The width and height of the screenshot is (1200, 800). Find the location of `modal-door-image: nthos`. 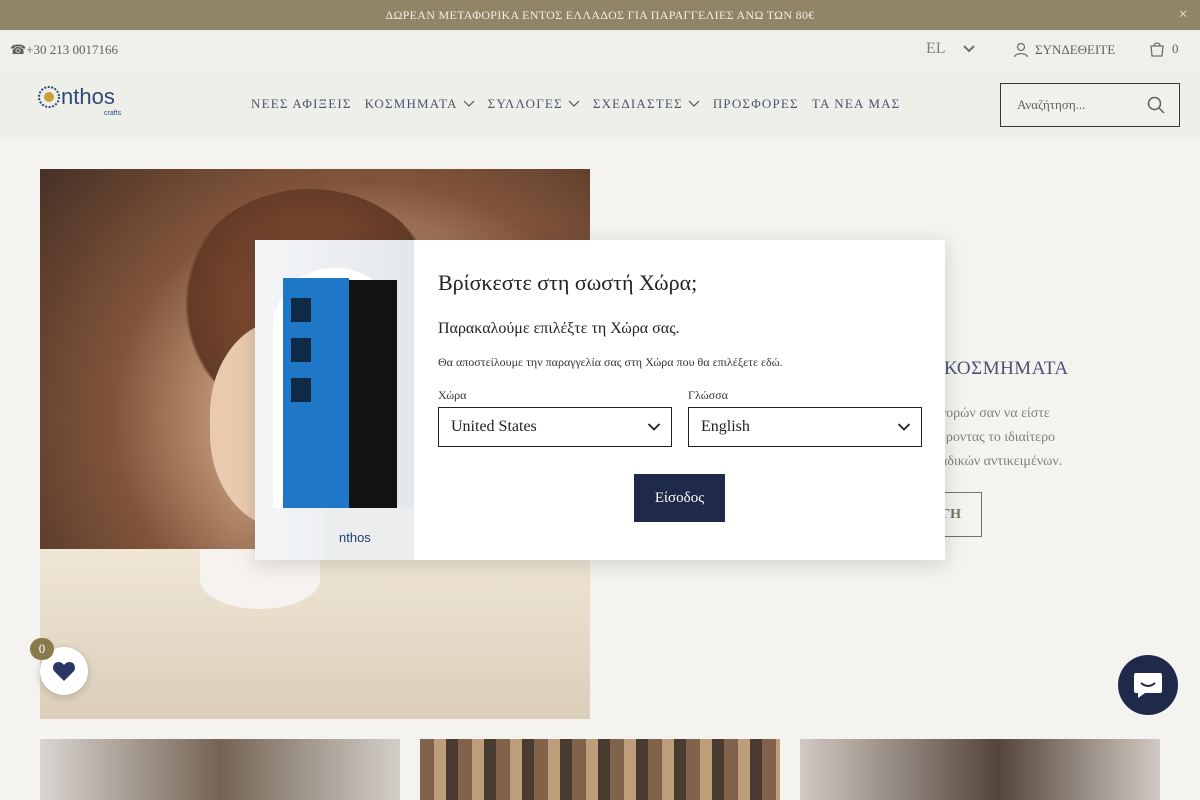

modal-door-image: nthos is located at coordinates (334, 400).